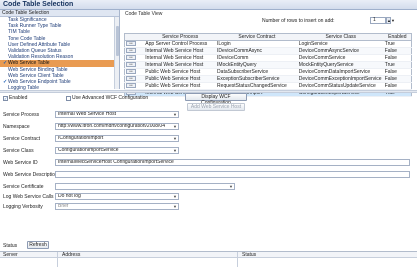 This screenshot has height=267, width=417. I want to click on advanced-wcf-label: Use Advanced WCF Configuration, so click(110, 98).